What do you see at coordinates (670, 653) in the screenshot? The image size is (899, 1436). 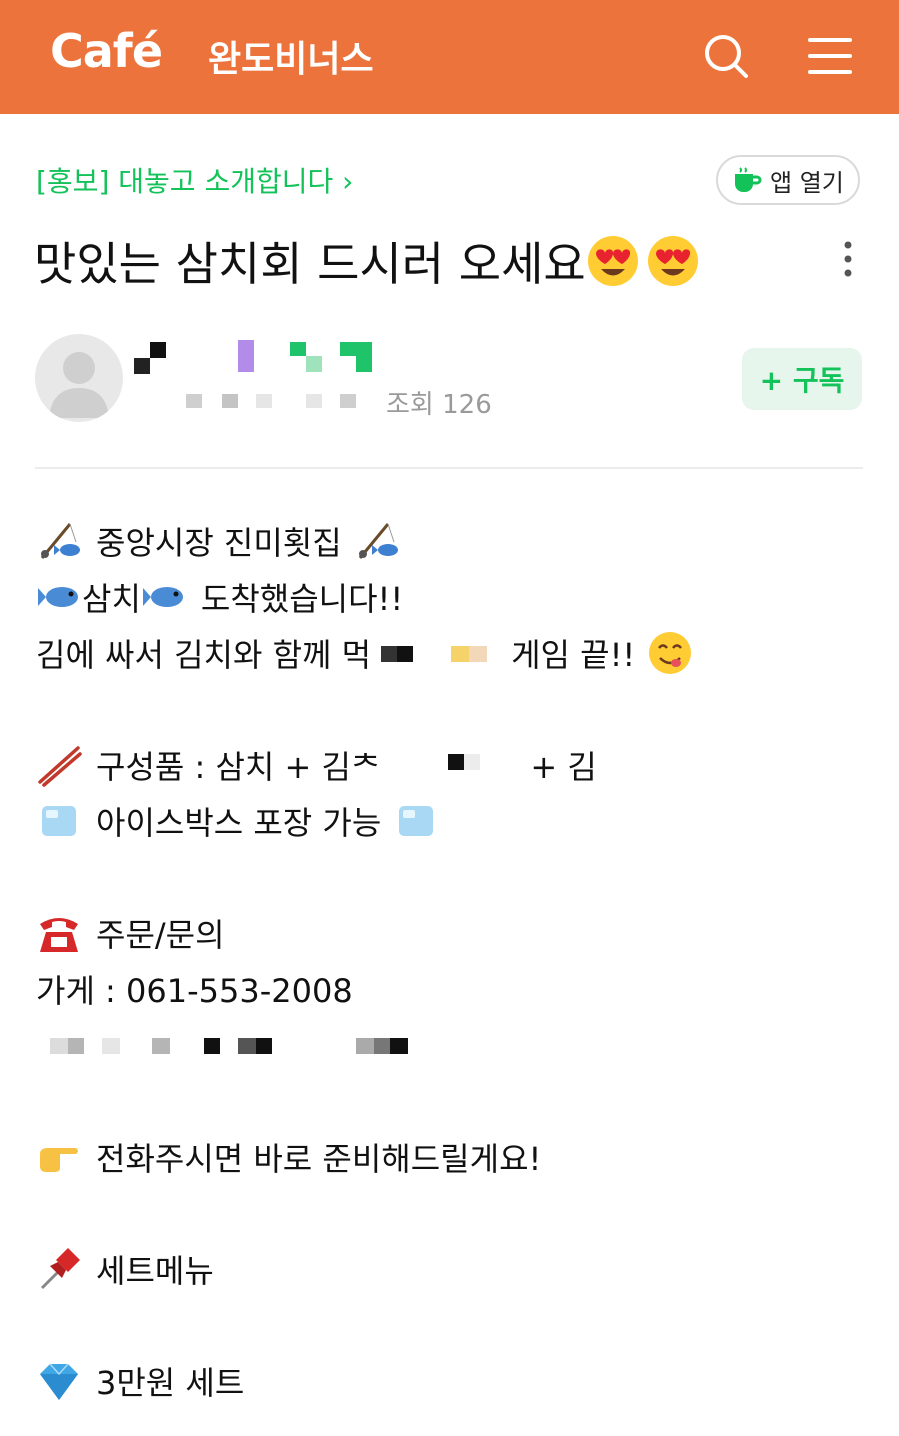 I see `yum-face-icon` at bounding box center [670, 653].